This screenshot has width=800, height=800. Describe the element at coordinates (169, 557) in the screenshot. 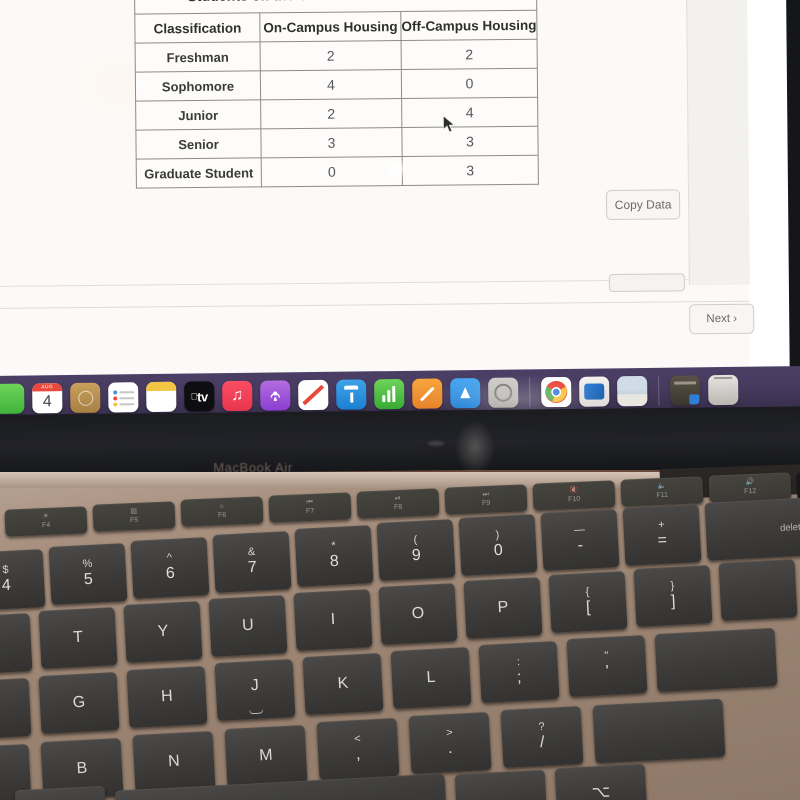

I see `key-6-shift-label: ^` at that location.